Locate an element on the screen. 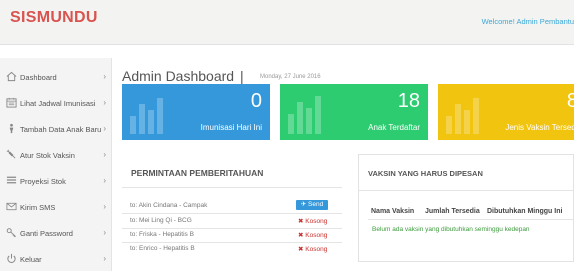 The height and width of the screenshot is (271, 574). request-recipient: to: Friska - Hepatitis B is located at coordinates (162, 234).